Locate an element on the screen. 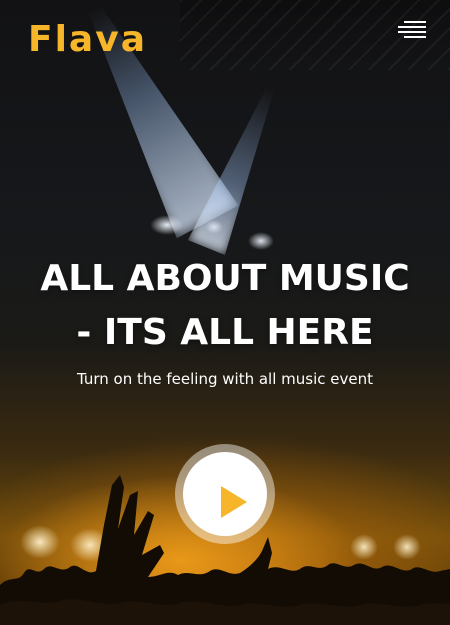 This screenshot has width=450, height=625. play-button-inner is located at coordinates (225, 494).